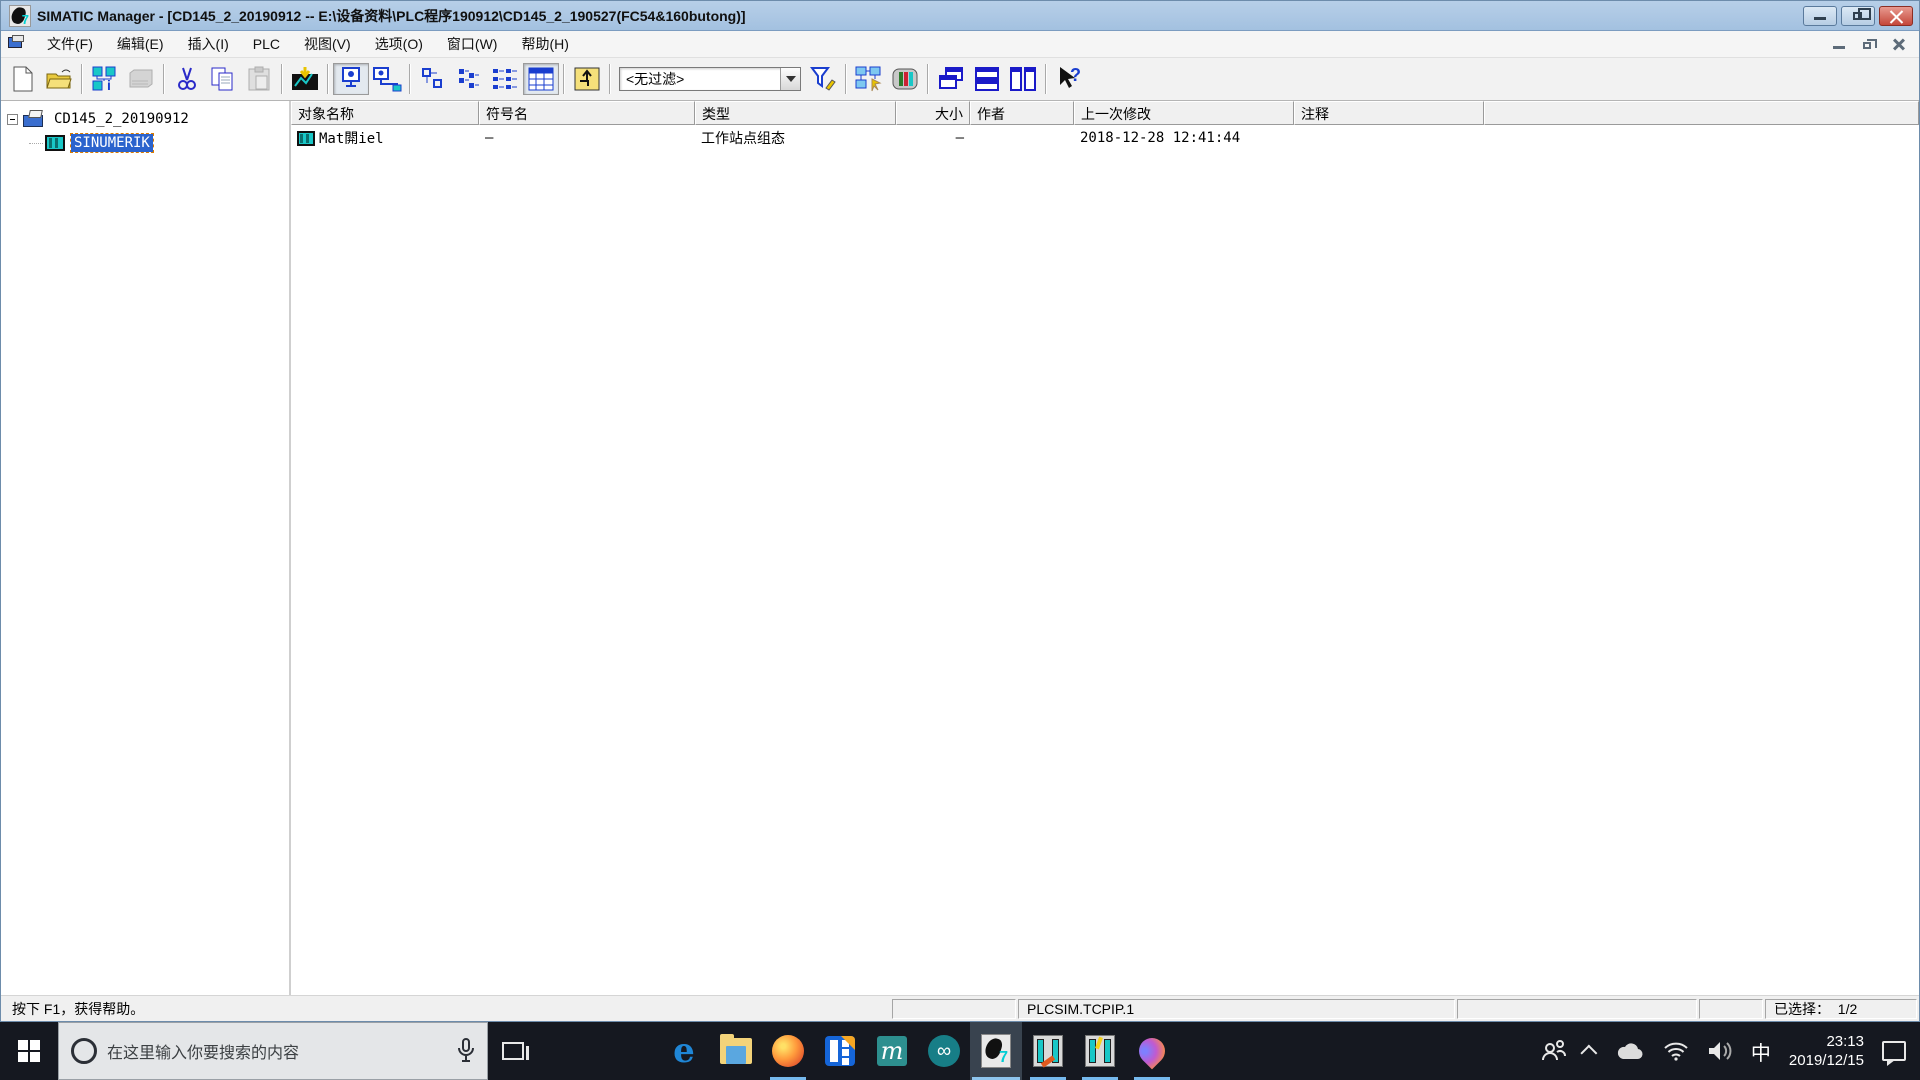 The height and width of the screenshot is (1080, 1920). What do you see at coordinates (266, 44) in the screenshot?
I see `menu-plc: PLC` at bounding box center [266, 44].